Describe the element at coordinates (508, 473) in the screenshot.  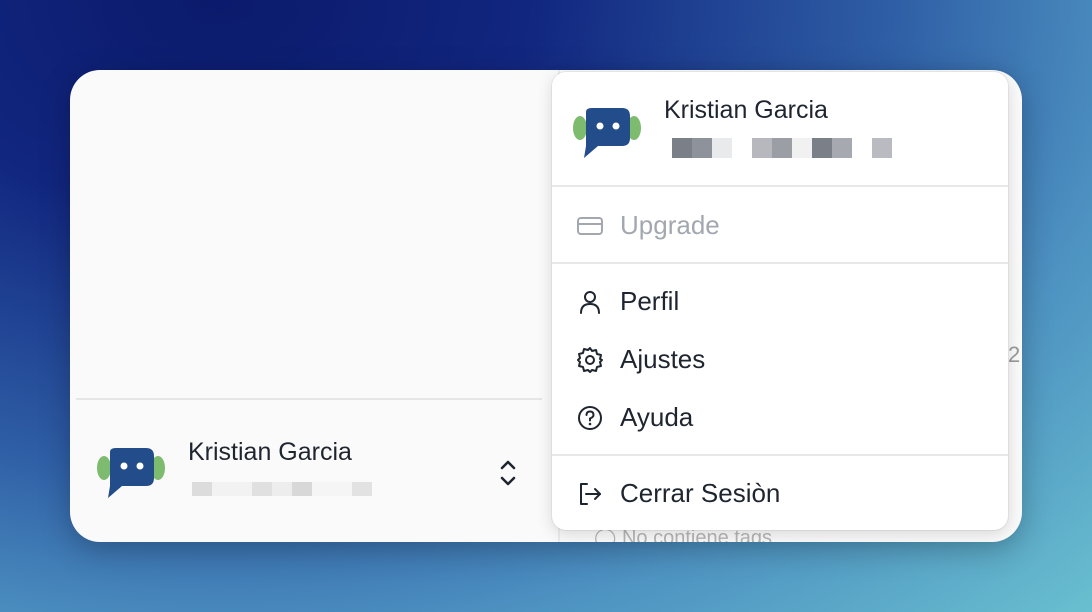
I see `chevron-up-down-icon` at that location.